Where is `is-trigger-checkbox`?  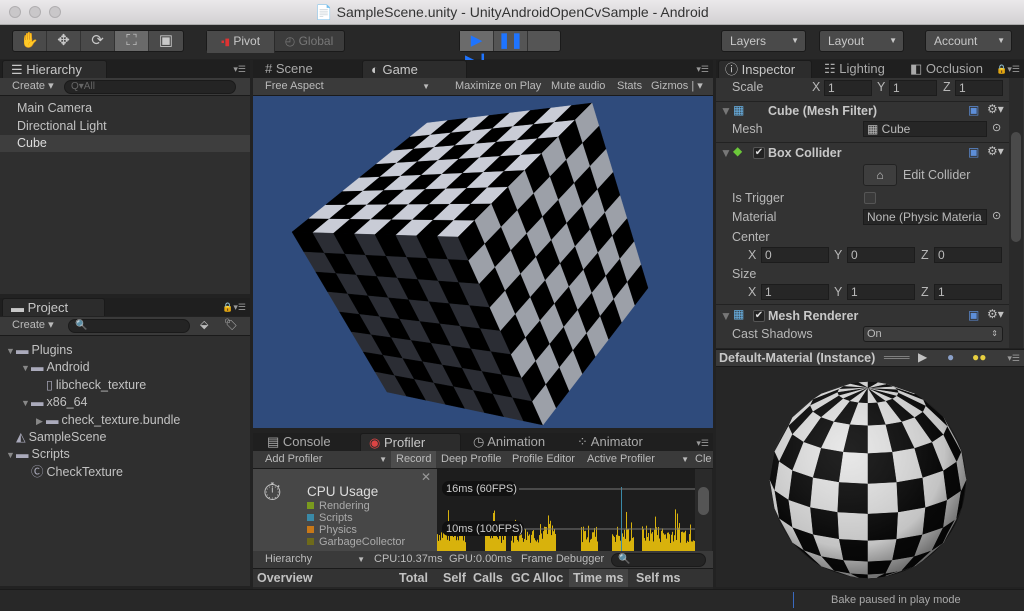
is-trigger-checkbox is located at coordinates (870, 198).